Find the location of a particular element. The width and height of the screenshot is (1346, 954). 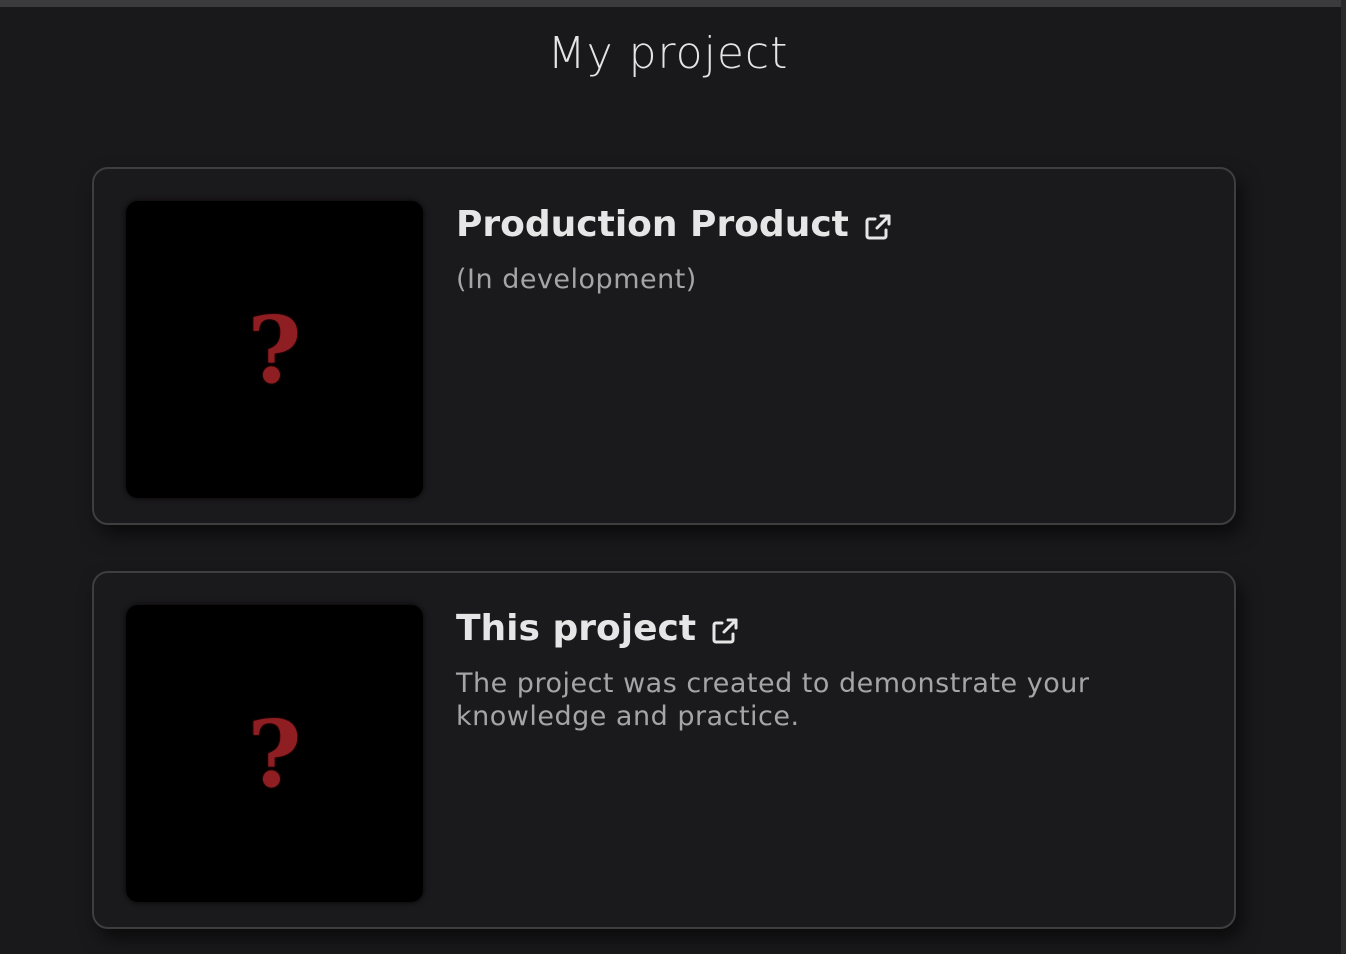

project-title-row: This project is located at coordinates (836, 628).